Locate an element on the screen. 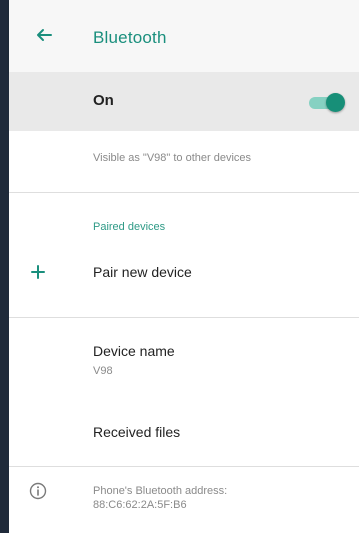 The image size is (359, 533). switch-thumb is located at coordinates (335, 102).